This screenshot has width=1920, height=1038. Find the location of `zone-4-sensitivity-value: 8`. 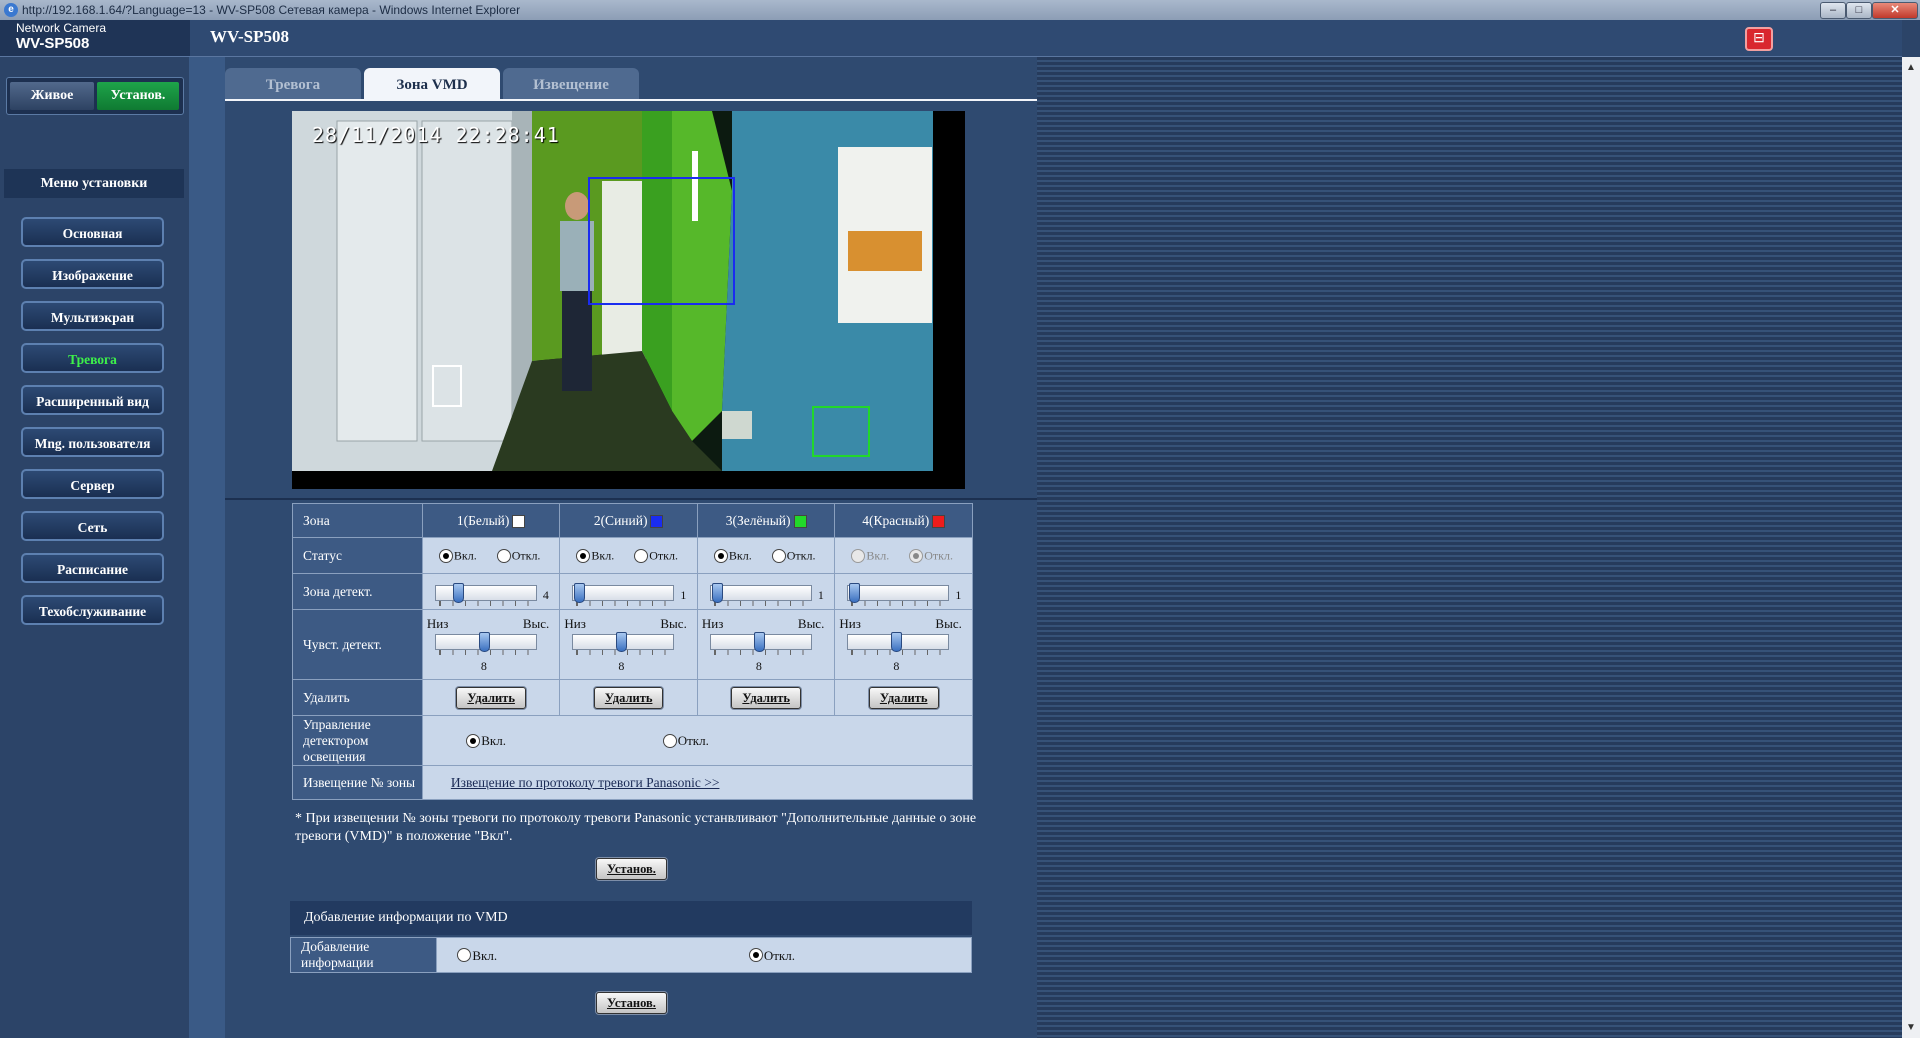

zone-4-sensitivity-value: 8 is located at coordinates (896, 665).